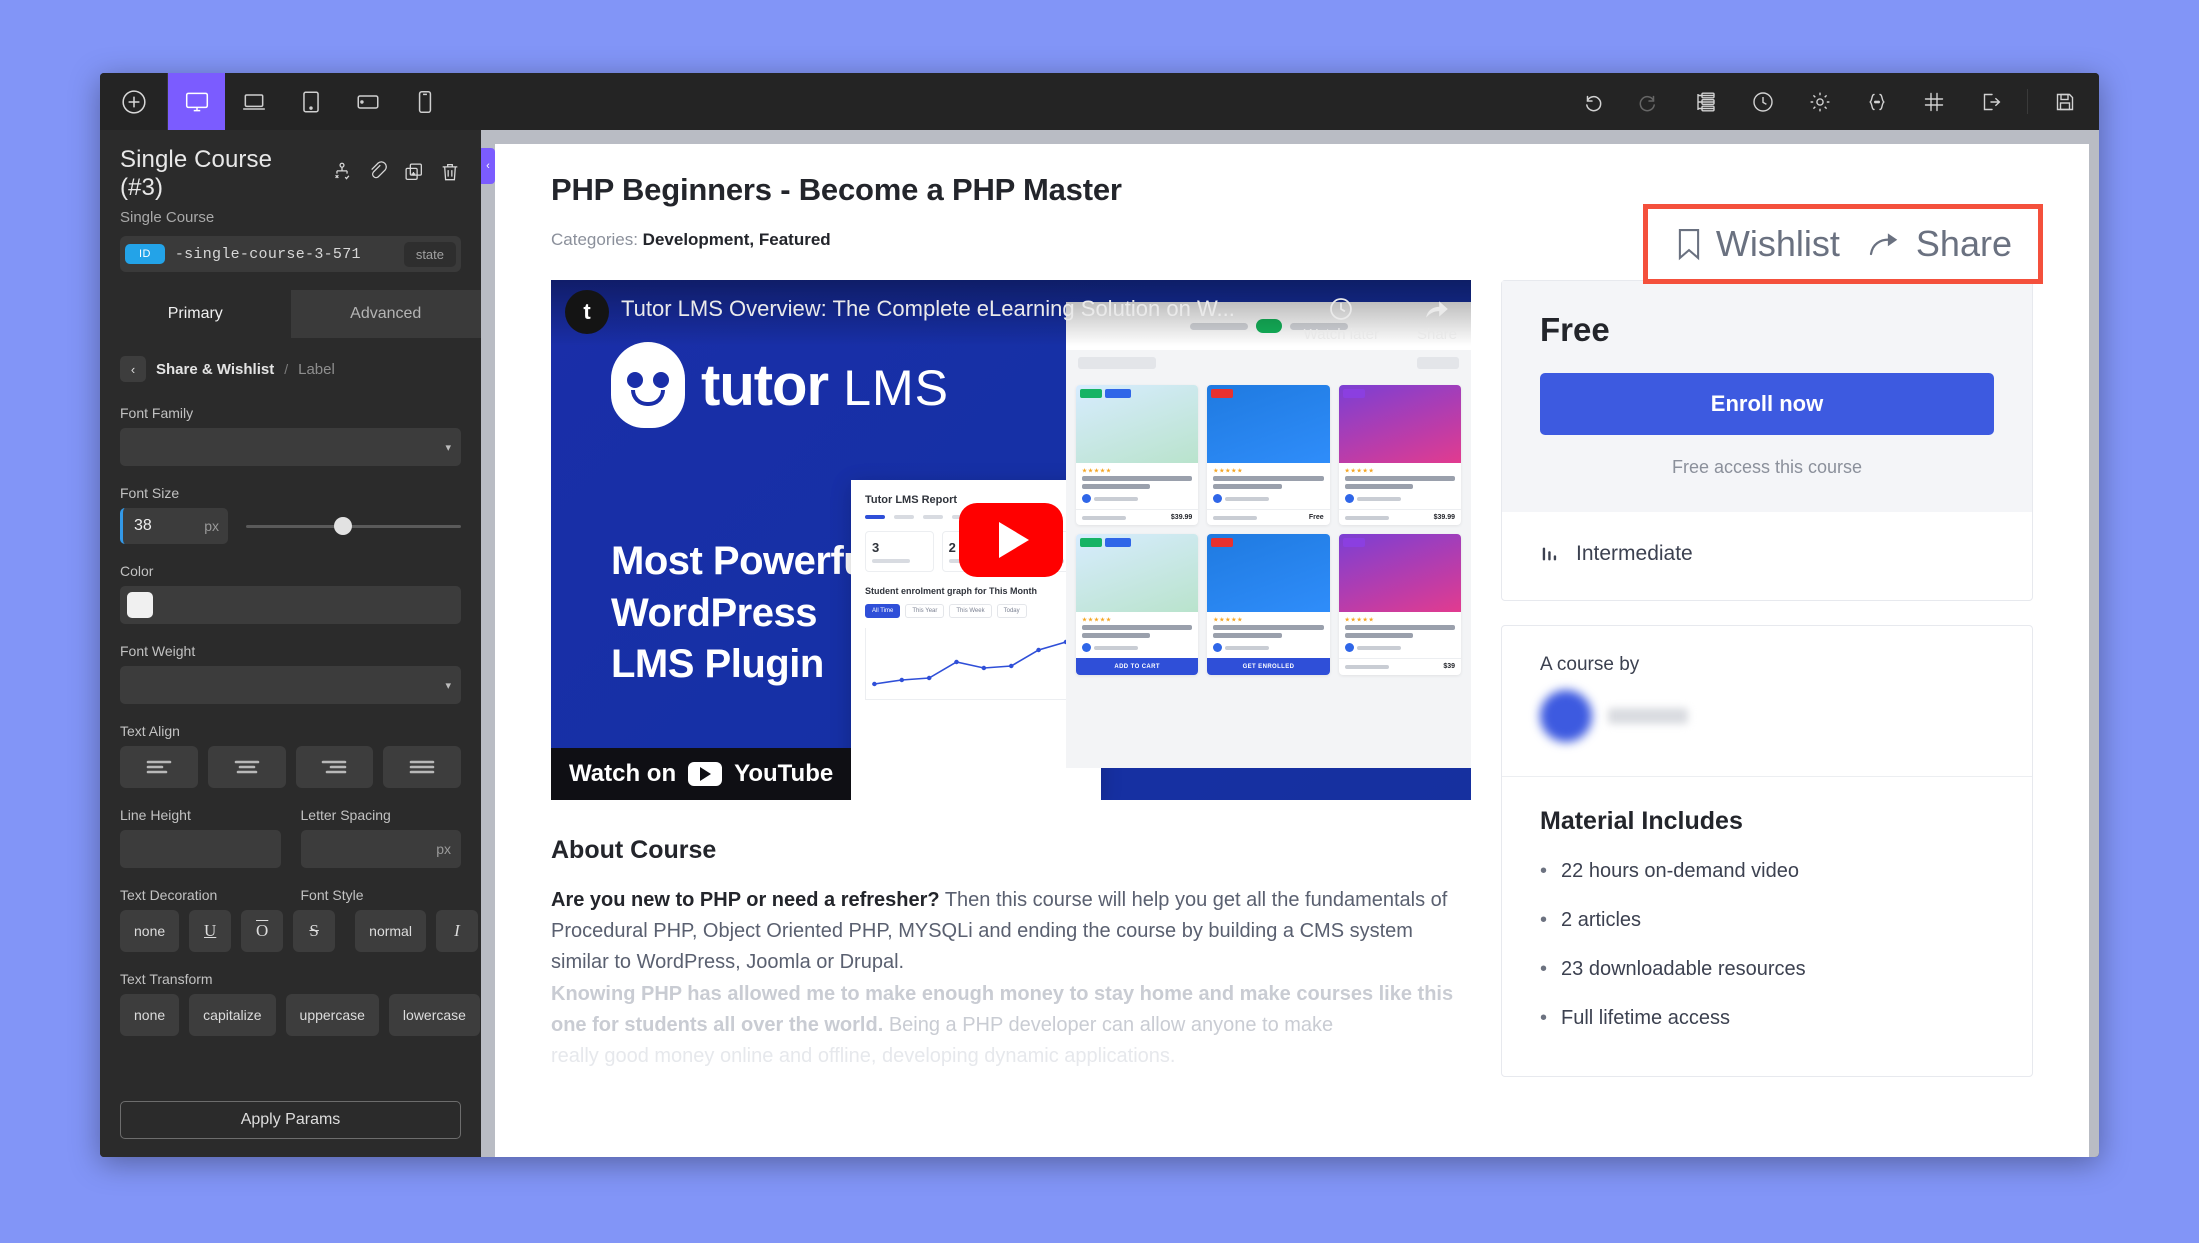 The height and width of the screenshot is (1243, 2199). What do you see at coordinates (1757, 244) in the screenshot?
I see `wishlist-button: Wishlist` at bounding box center [1757, 244].